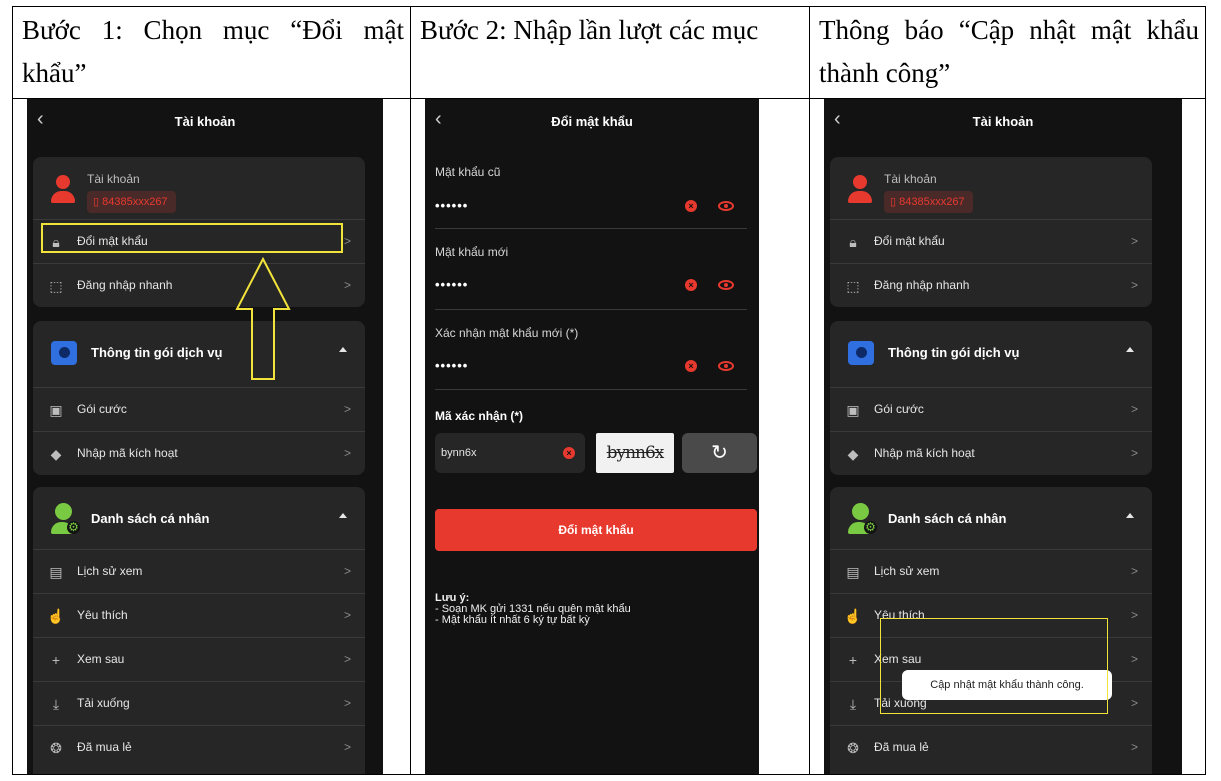  What do you see at coordinates (131, 202) in the screenshot?
I see `phone-badge: ▯ 84385xxx267` at bounding box center [131, 202].